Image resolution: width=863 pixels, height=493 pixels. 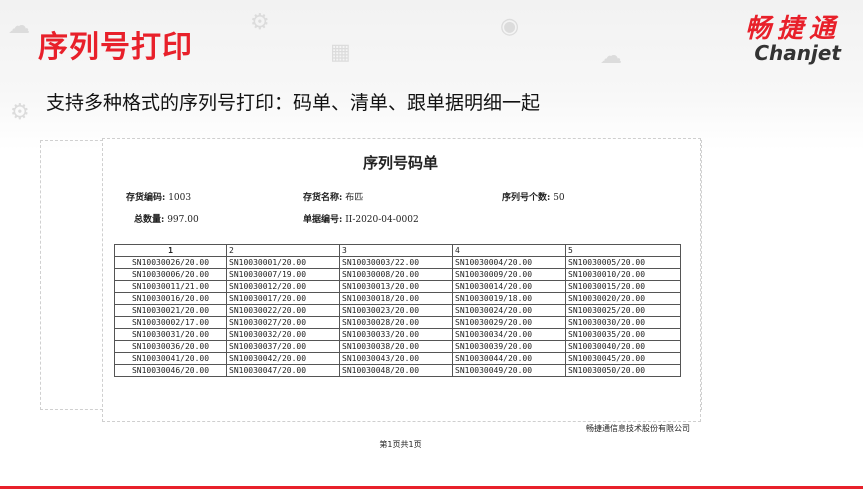 I want to click on serial-cell: SN10030031/20.00, so click(x=170, y=334).